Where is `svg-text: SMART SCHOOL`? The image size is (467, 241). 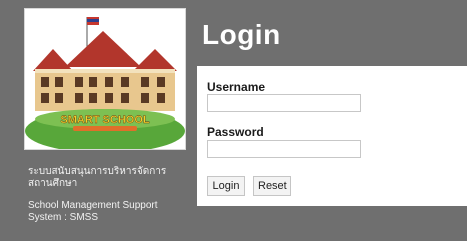 svg-text: SMART SCHOOL is located at coordinates (105, 120).